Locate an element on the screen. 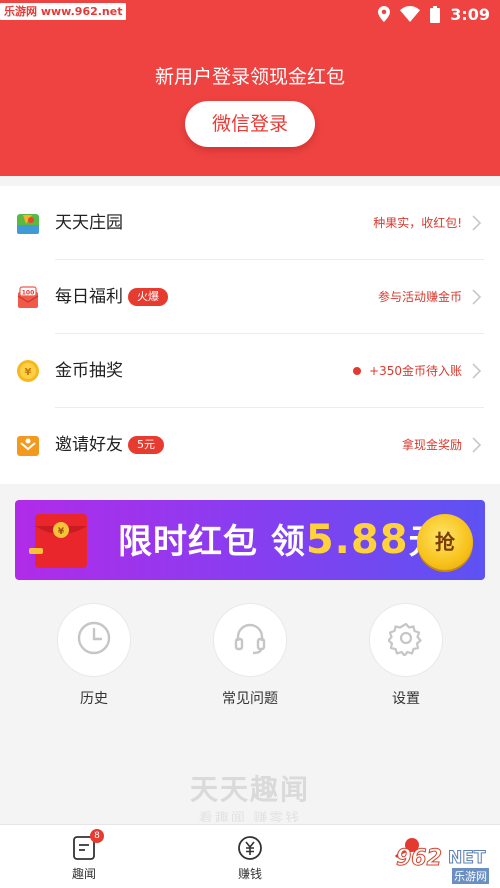 The width and height of the screenshot is (500, 888). tab-news: 8 趣闻 is located at coordinates (84, 855).